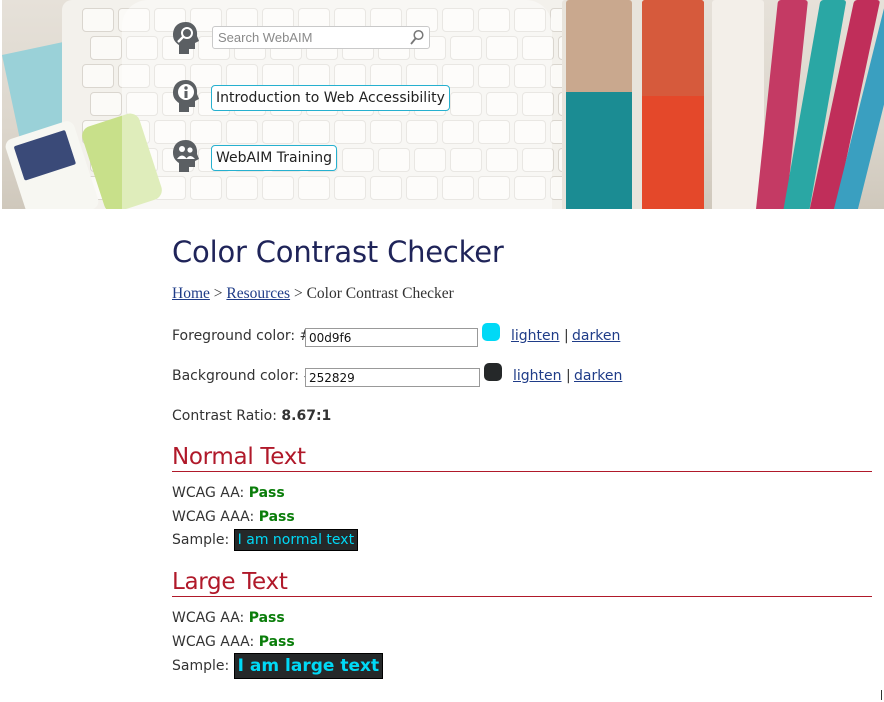 Image resolution: width=884 pixels, height=702 pixels. What do you see at coordinates (186, 96) in the screenshot?
I see `info-icon` at bounding box center [186, 96].